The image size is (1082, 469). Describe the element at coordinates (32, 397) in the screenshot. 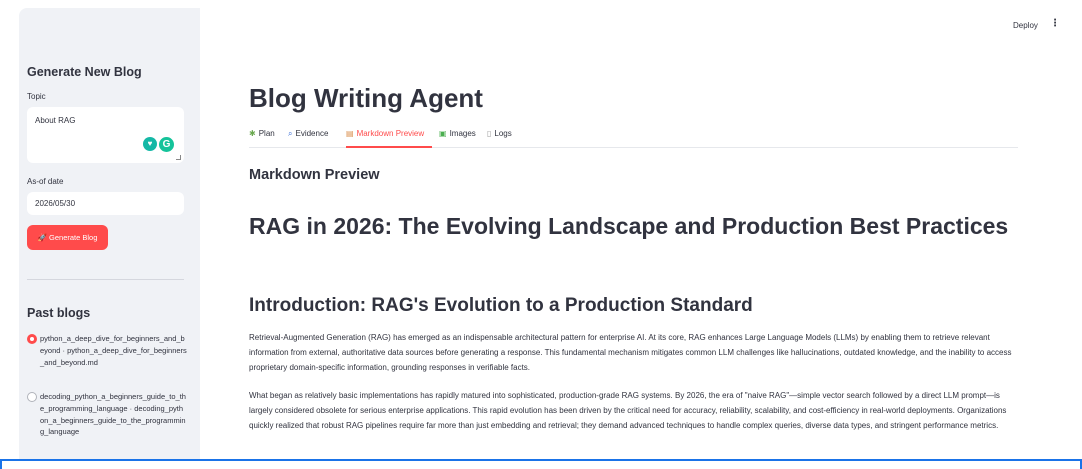

I see `radio-unselected-icon` at that location.